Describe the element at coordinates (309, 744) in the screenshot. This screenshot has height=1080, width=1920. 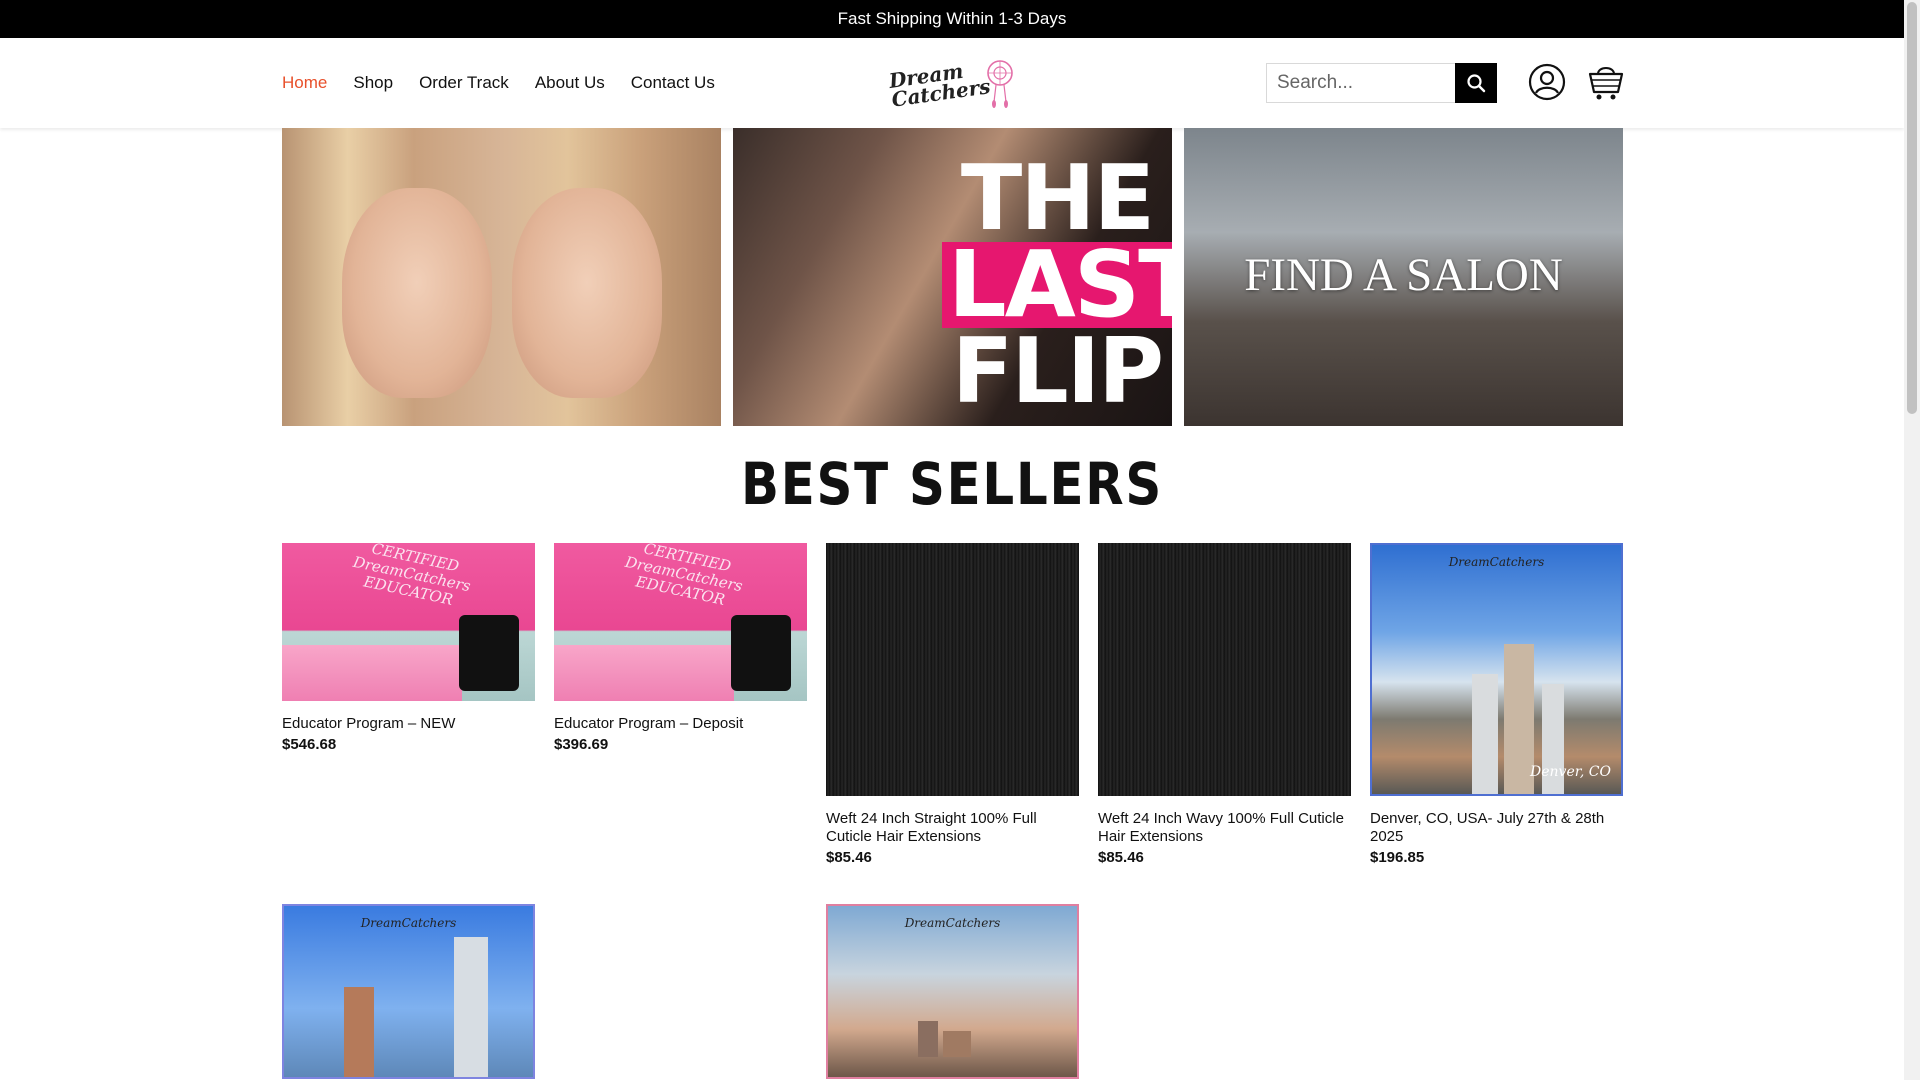
I see `product-price: $546.68` at that location.